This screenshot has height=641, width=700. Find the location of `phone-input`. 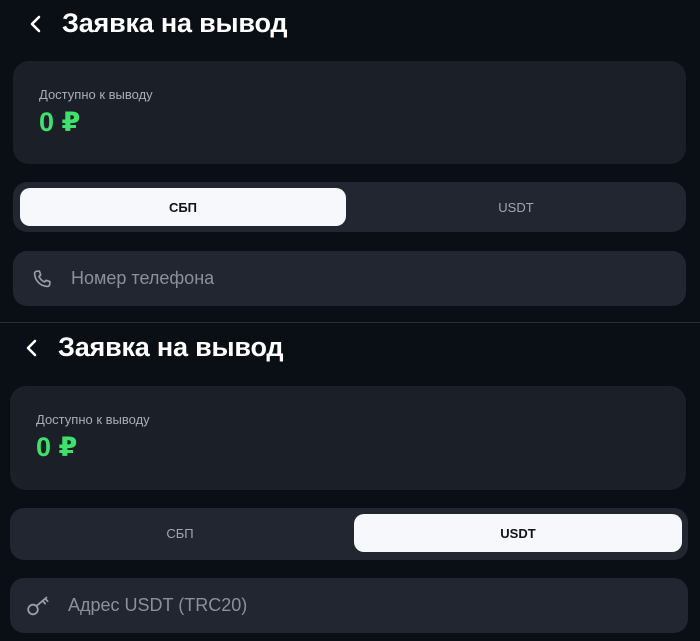

phone-input is located at coordinates (351, 278).